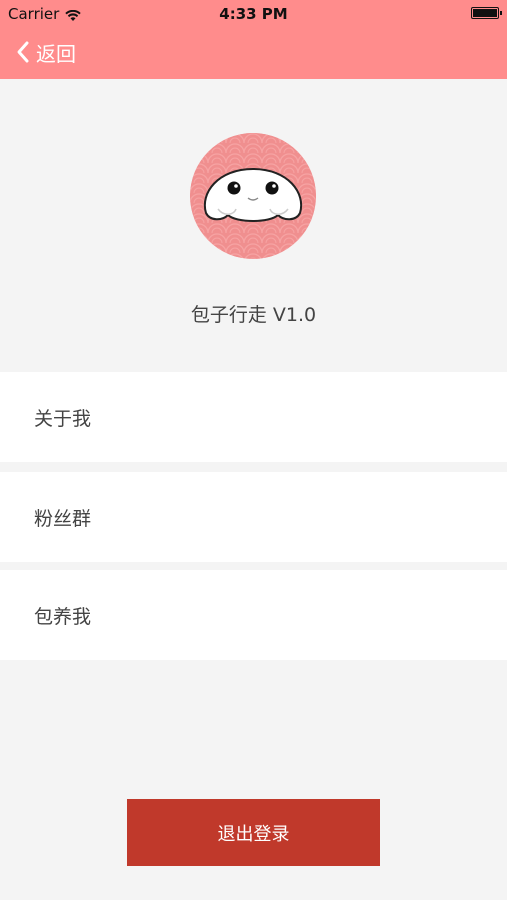 This screenshot has height=900, width=507. I want to click on status-bar: Carrier 4:33 PM, so click(253, 14).